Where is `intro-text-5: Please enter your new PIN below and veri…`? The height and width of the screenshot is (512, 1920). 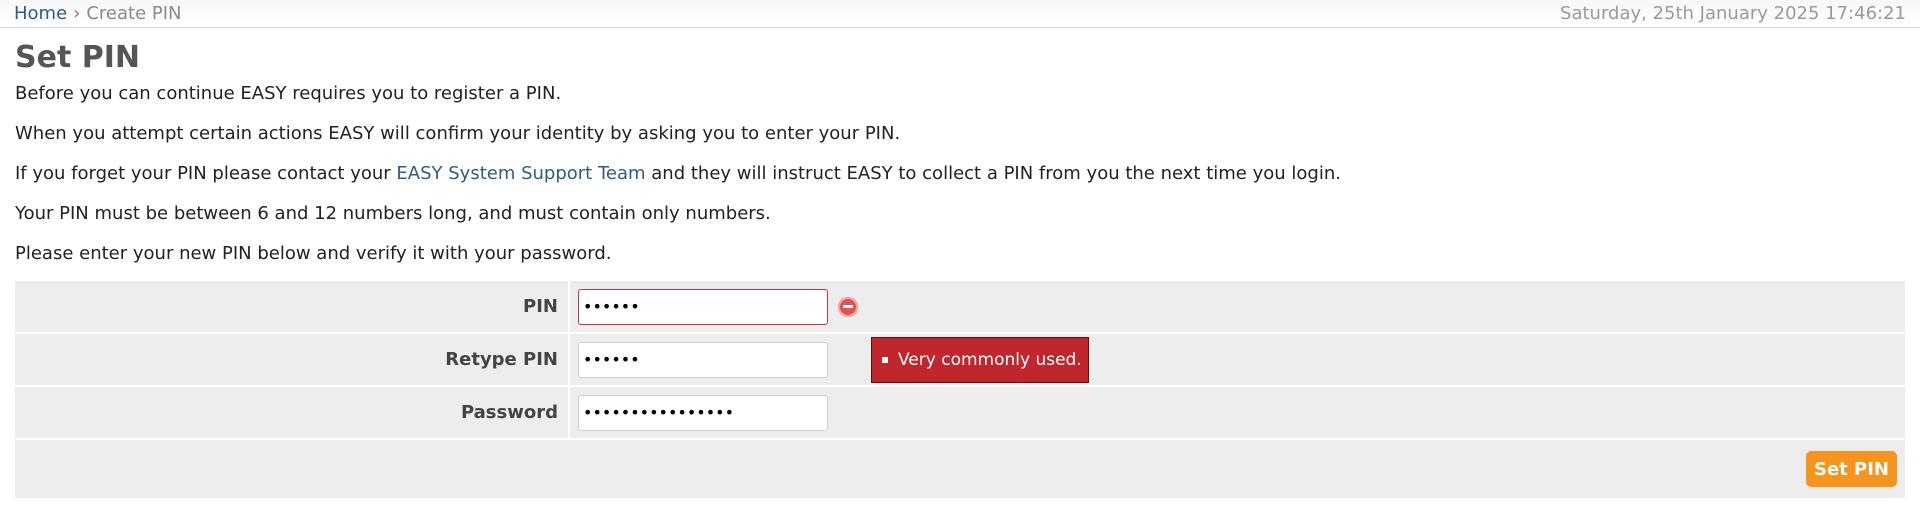 intro-text-5: Please enter your new PIN below and veri… is located at coordinates (313, 253).